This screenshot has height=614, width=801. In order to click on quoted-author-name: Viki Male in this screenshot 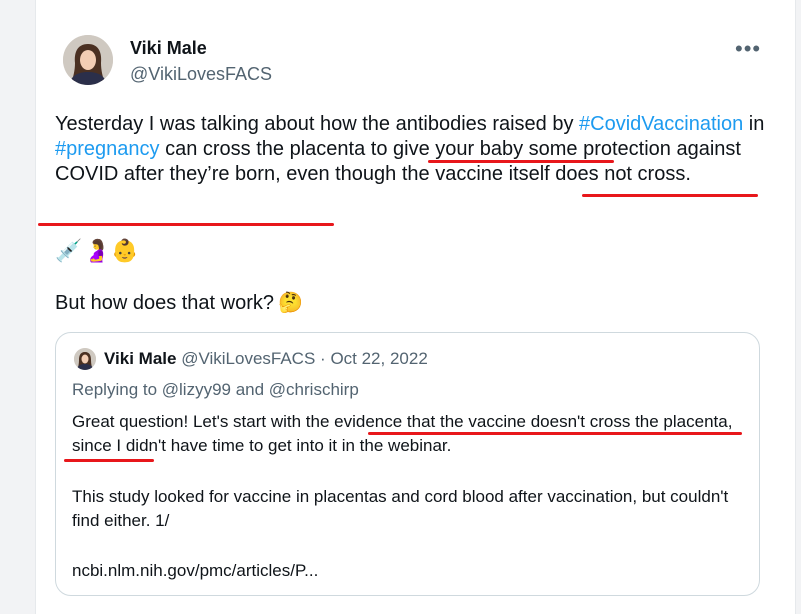, I will do `click(140, 358)`.